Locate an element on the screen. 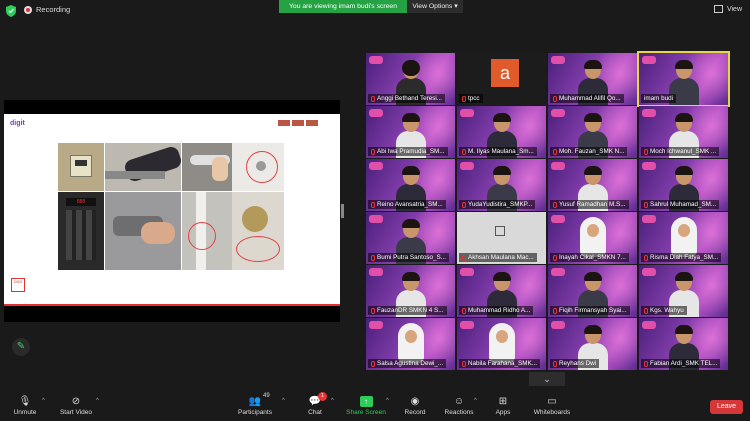 Image resolution: width=750 pixels, height=421 pixels. participant-name: Reyhans Dwi is located at coordinates (578, 363).